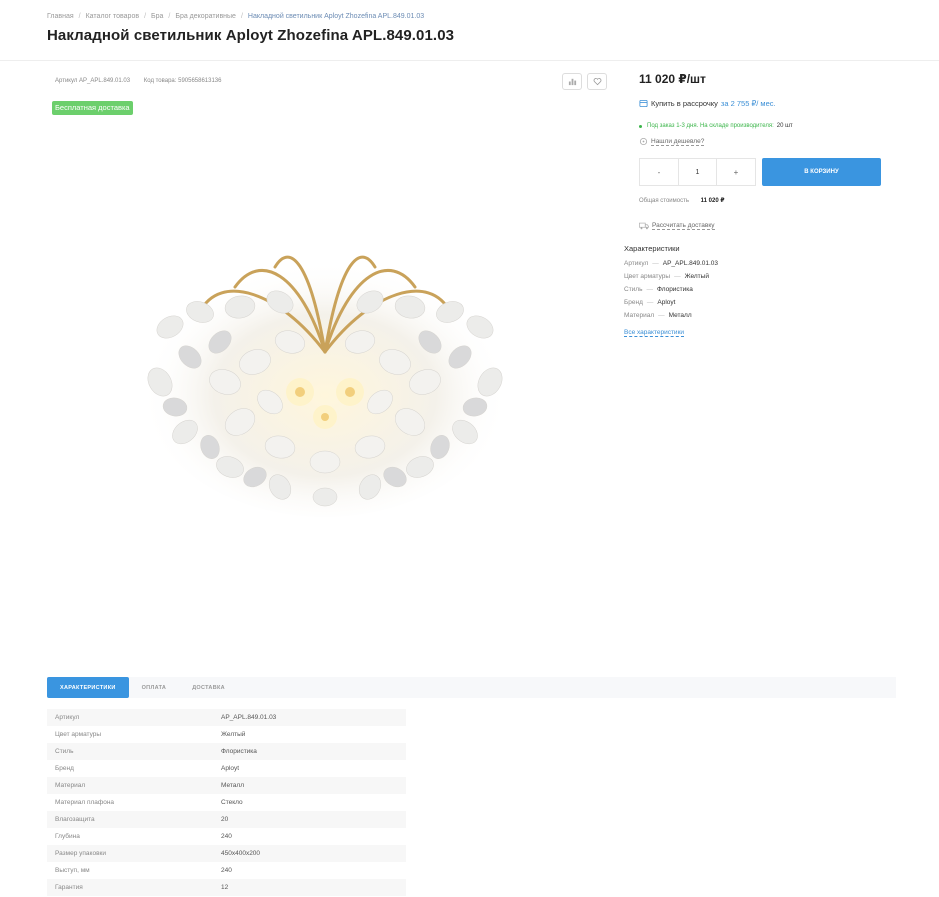 This screenshot has height=897, width=939. I want to click on short-spec-item: Артикул — AP_APL.849.01.03, so click(671, 263).